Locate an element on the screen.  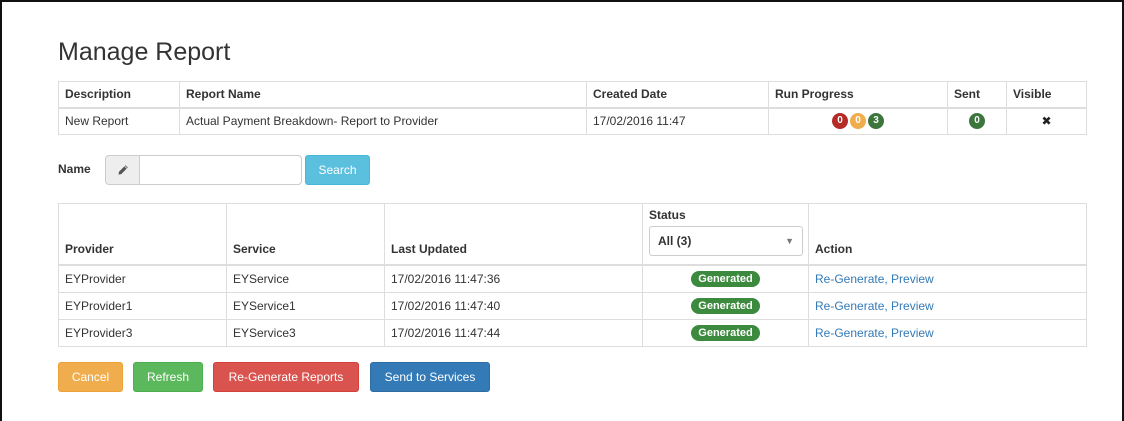
service-cell: EYService3 is located at coordinates (305, 332).